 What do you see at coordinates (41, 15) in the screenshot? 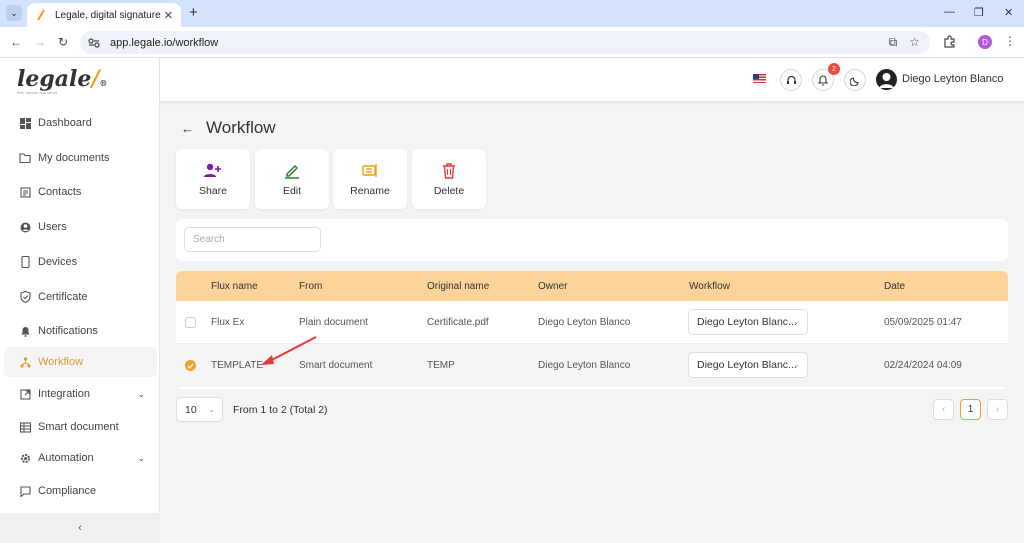
I see `legale-favicon-icon` at bounding box center [41, 15].